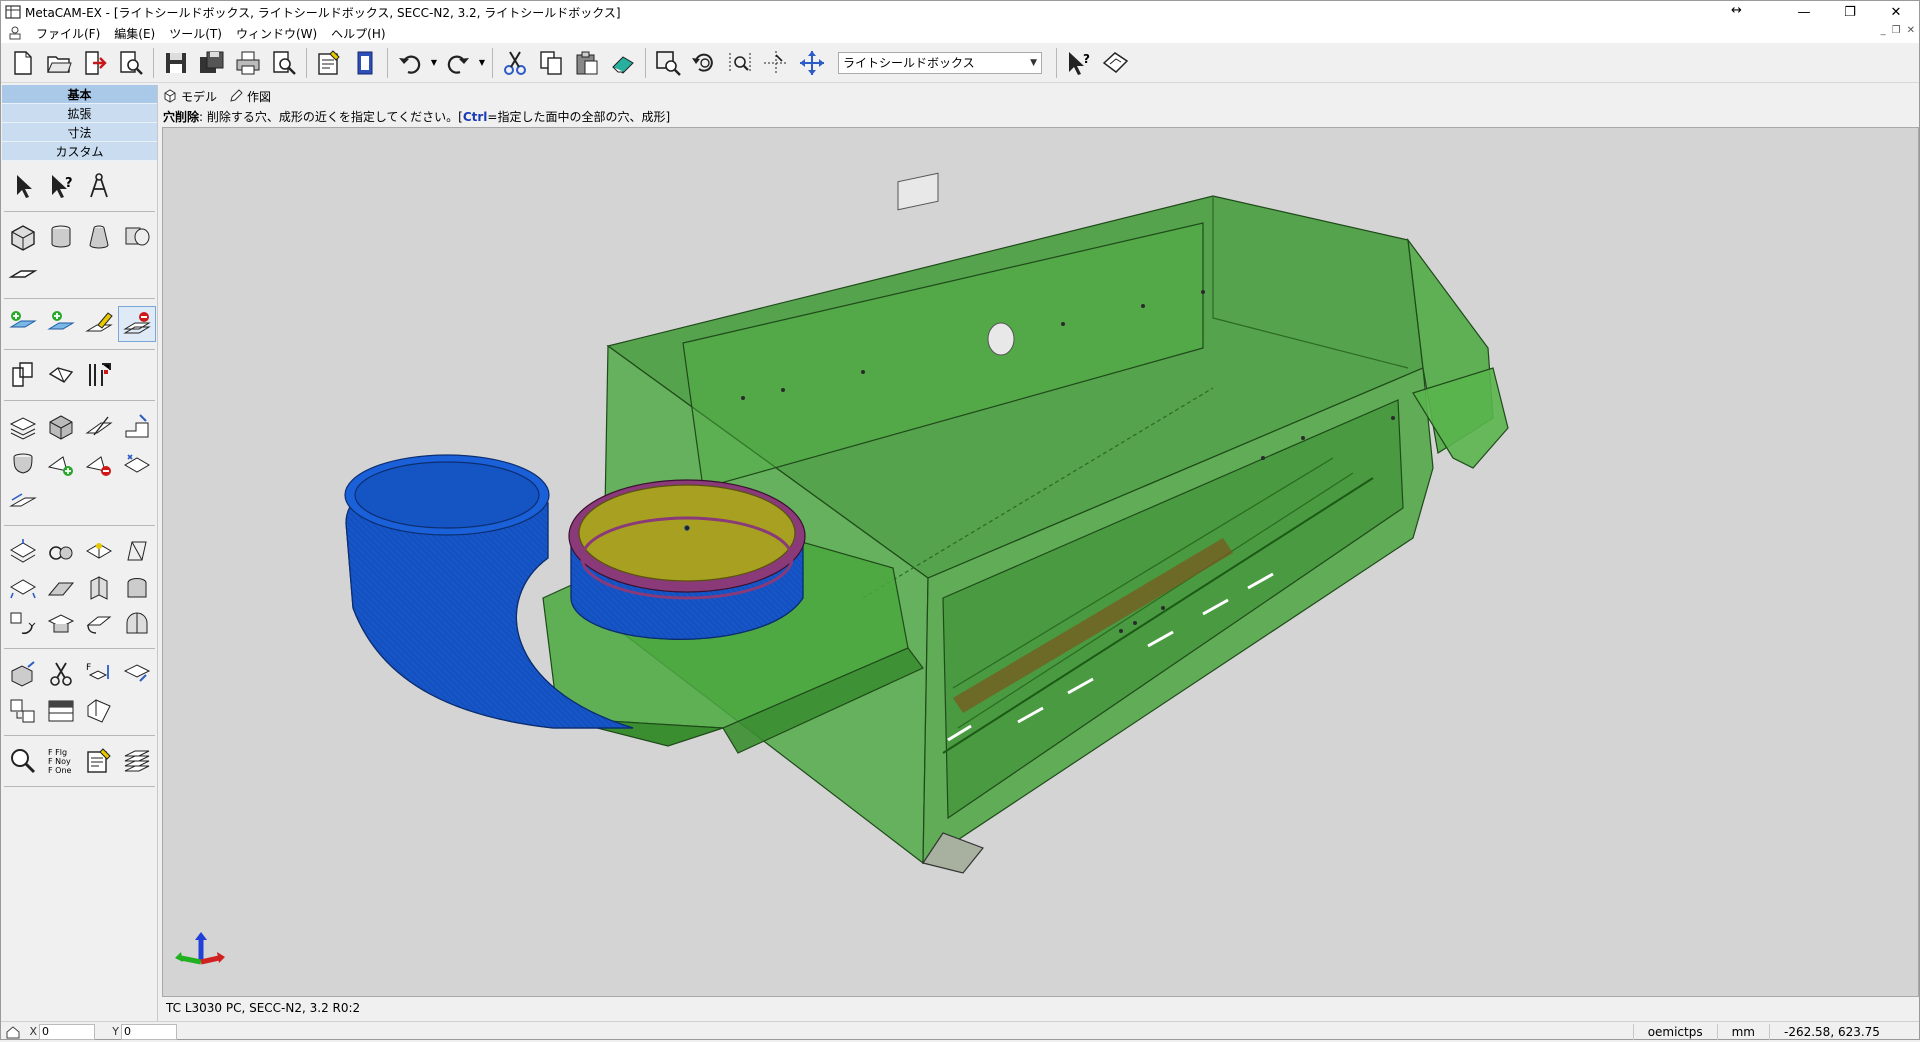  Describe the element at coordinates (1896, 30) in the screenshot. I see `mdi-restore-button: ❐` at that location.